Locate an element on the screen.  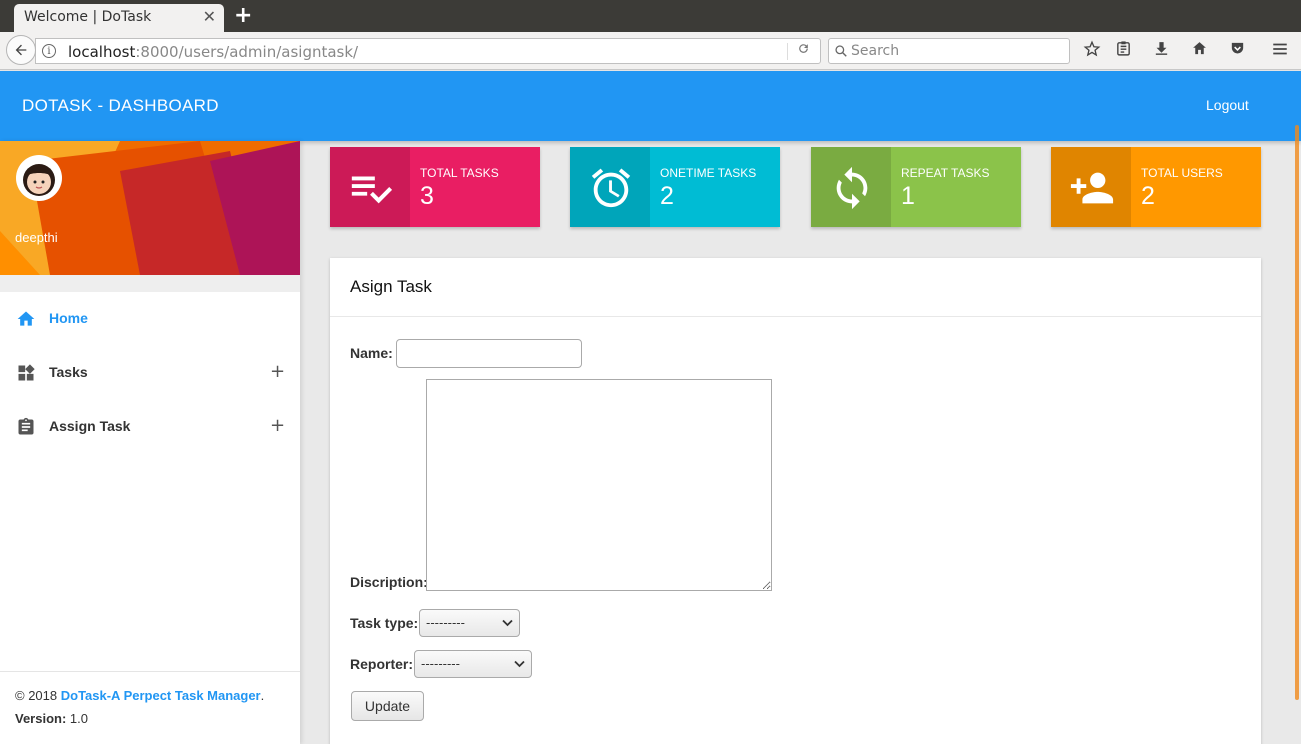
user-info: deepthi is located at coordinates (150, 208).